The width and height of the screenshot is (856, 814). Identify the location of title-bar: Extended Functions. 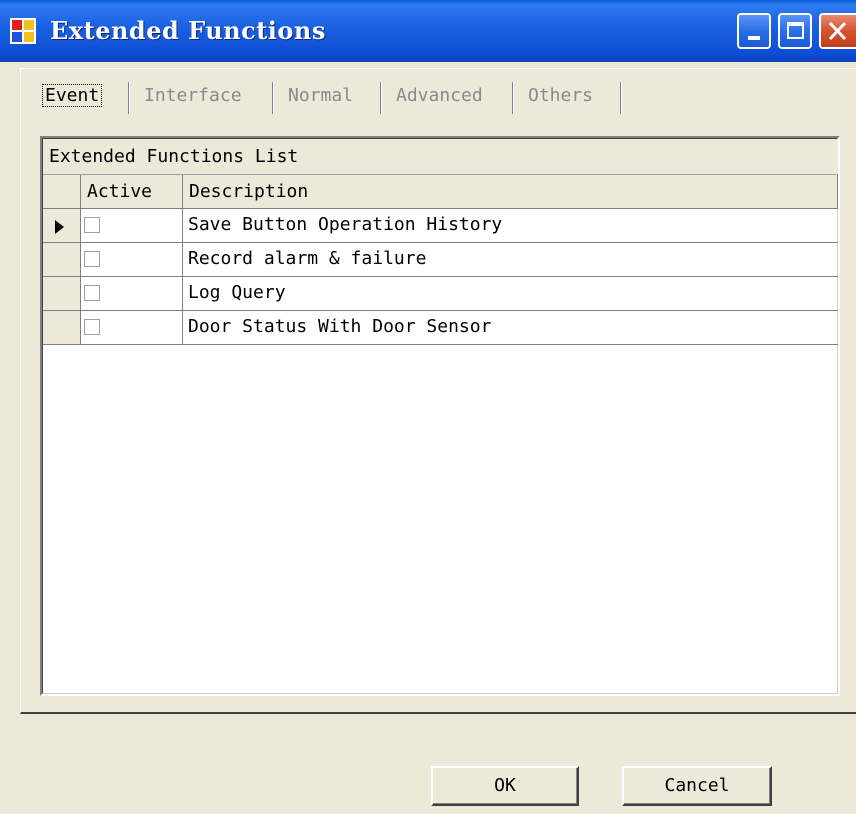
(428, 31).